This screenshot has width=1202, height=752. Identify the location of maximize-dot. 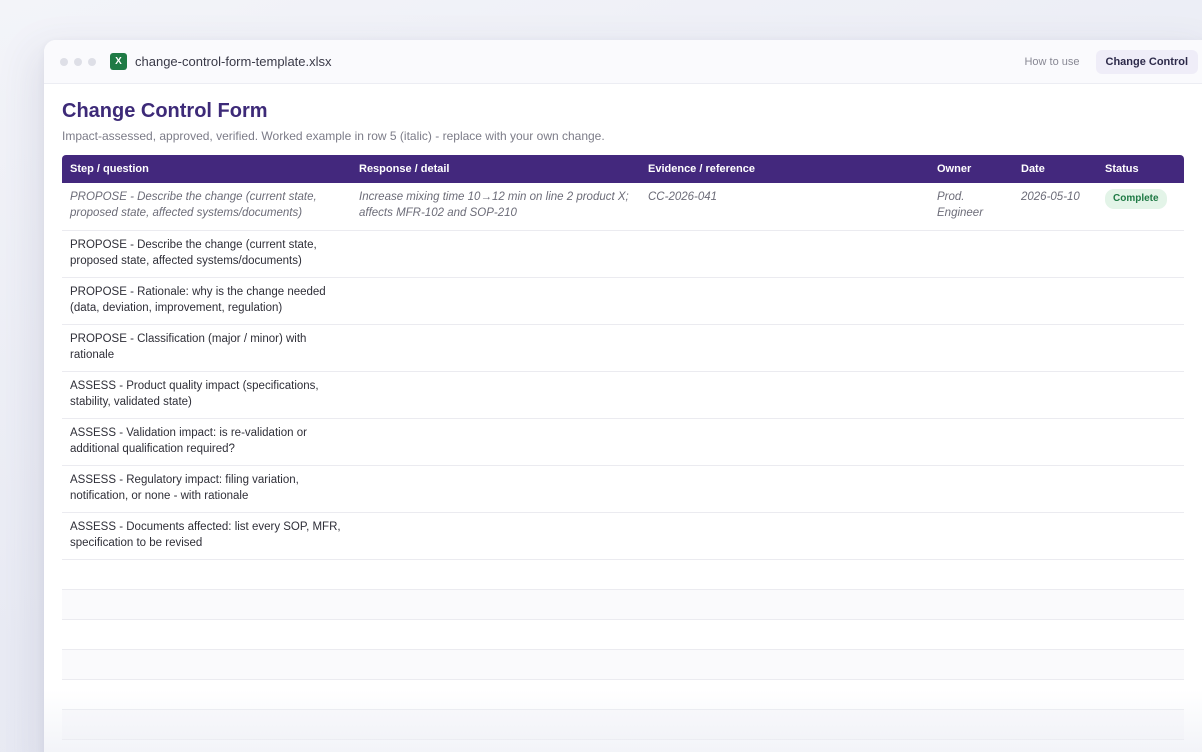
(92, 61).